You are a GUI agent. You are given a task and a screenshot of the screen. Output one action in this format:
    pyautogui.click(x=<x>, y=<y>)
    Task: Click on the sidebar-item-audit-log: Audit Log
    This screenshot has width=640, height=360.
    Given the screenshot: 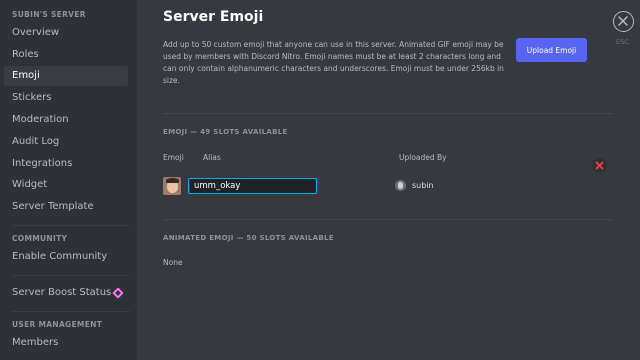 What is the action you would take?
    pyautogui.click(x=66, y=142)
    